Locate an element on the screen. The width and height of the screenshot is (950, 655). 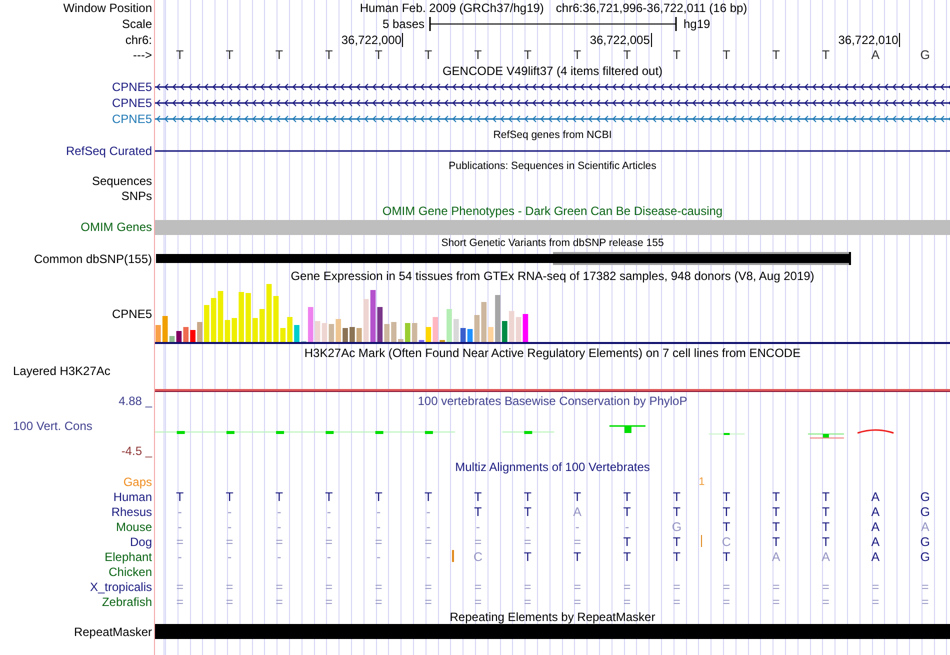
sequence-base: A is located at coordinates (875, 55).